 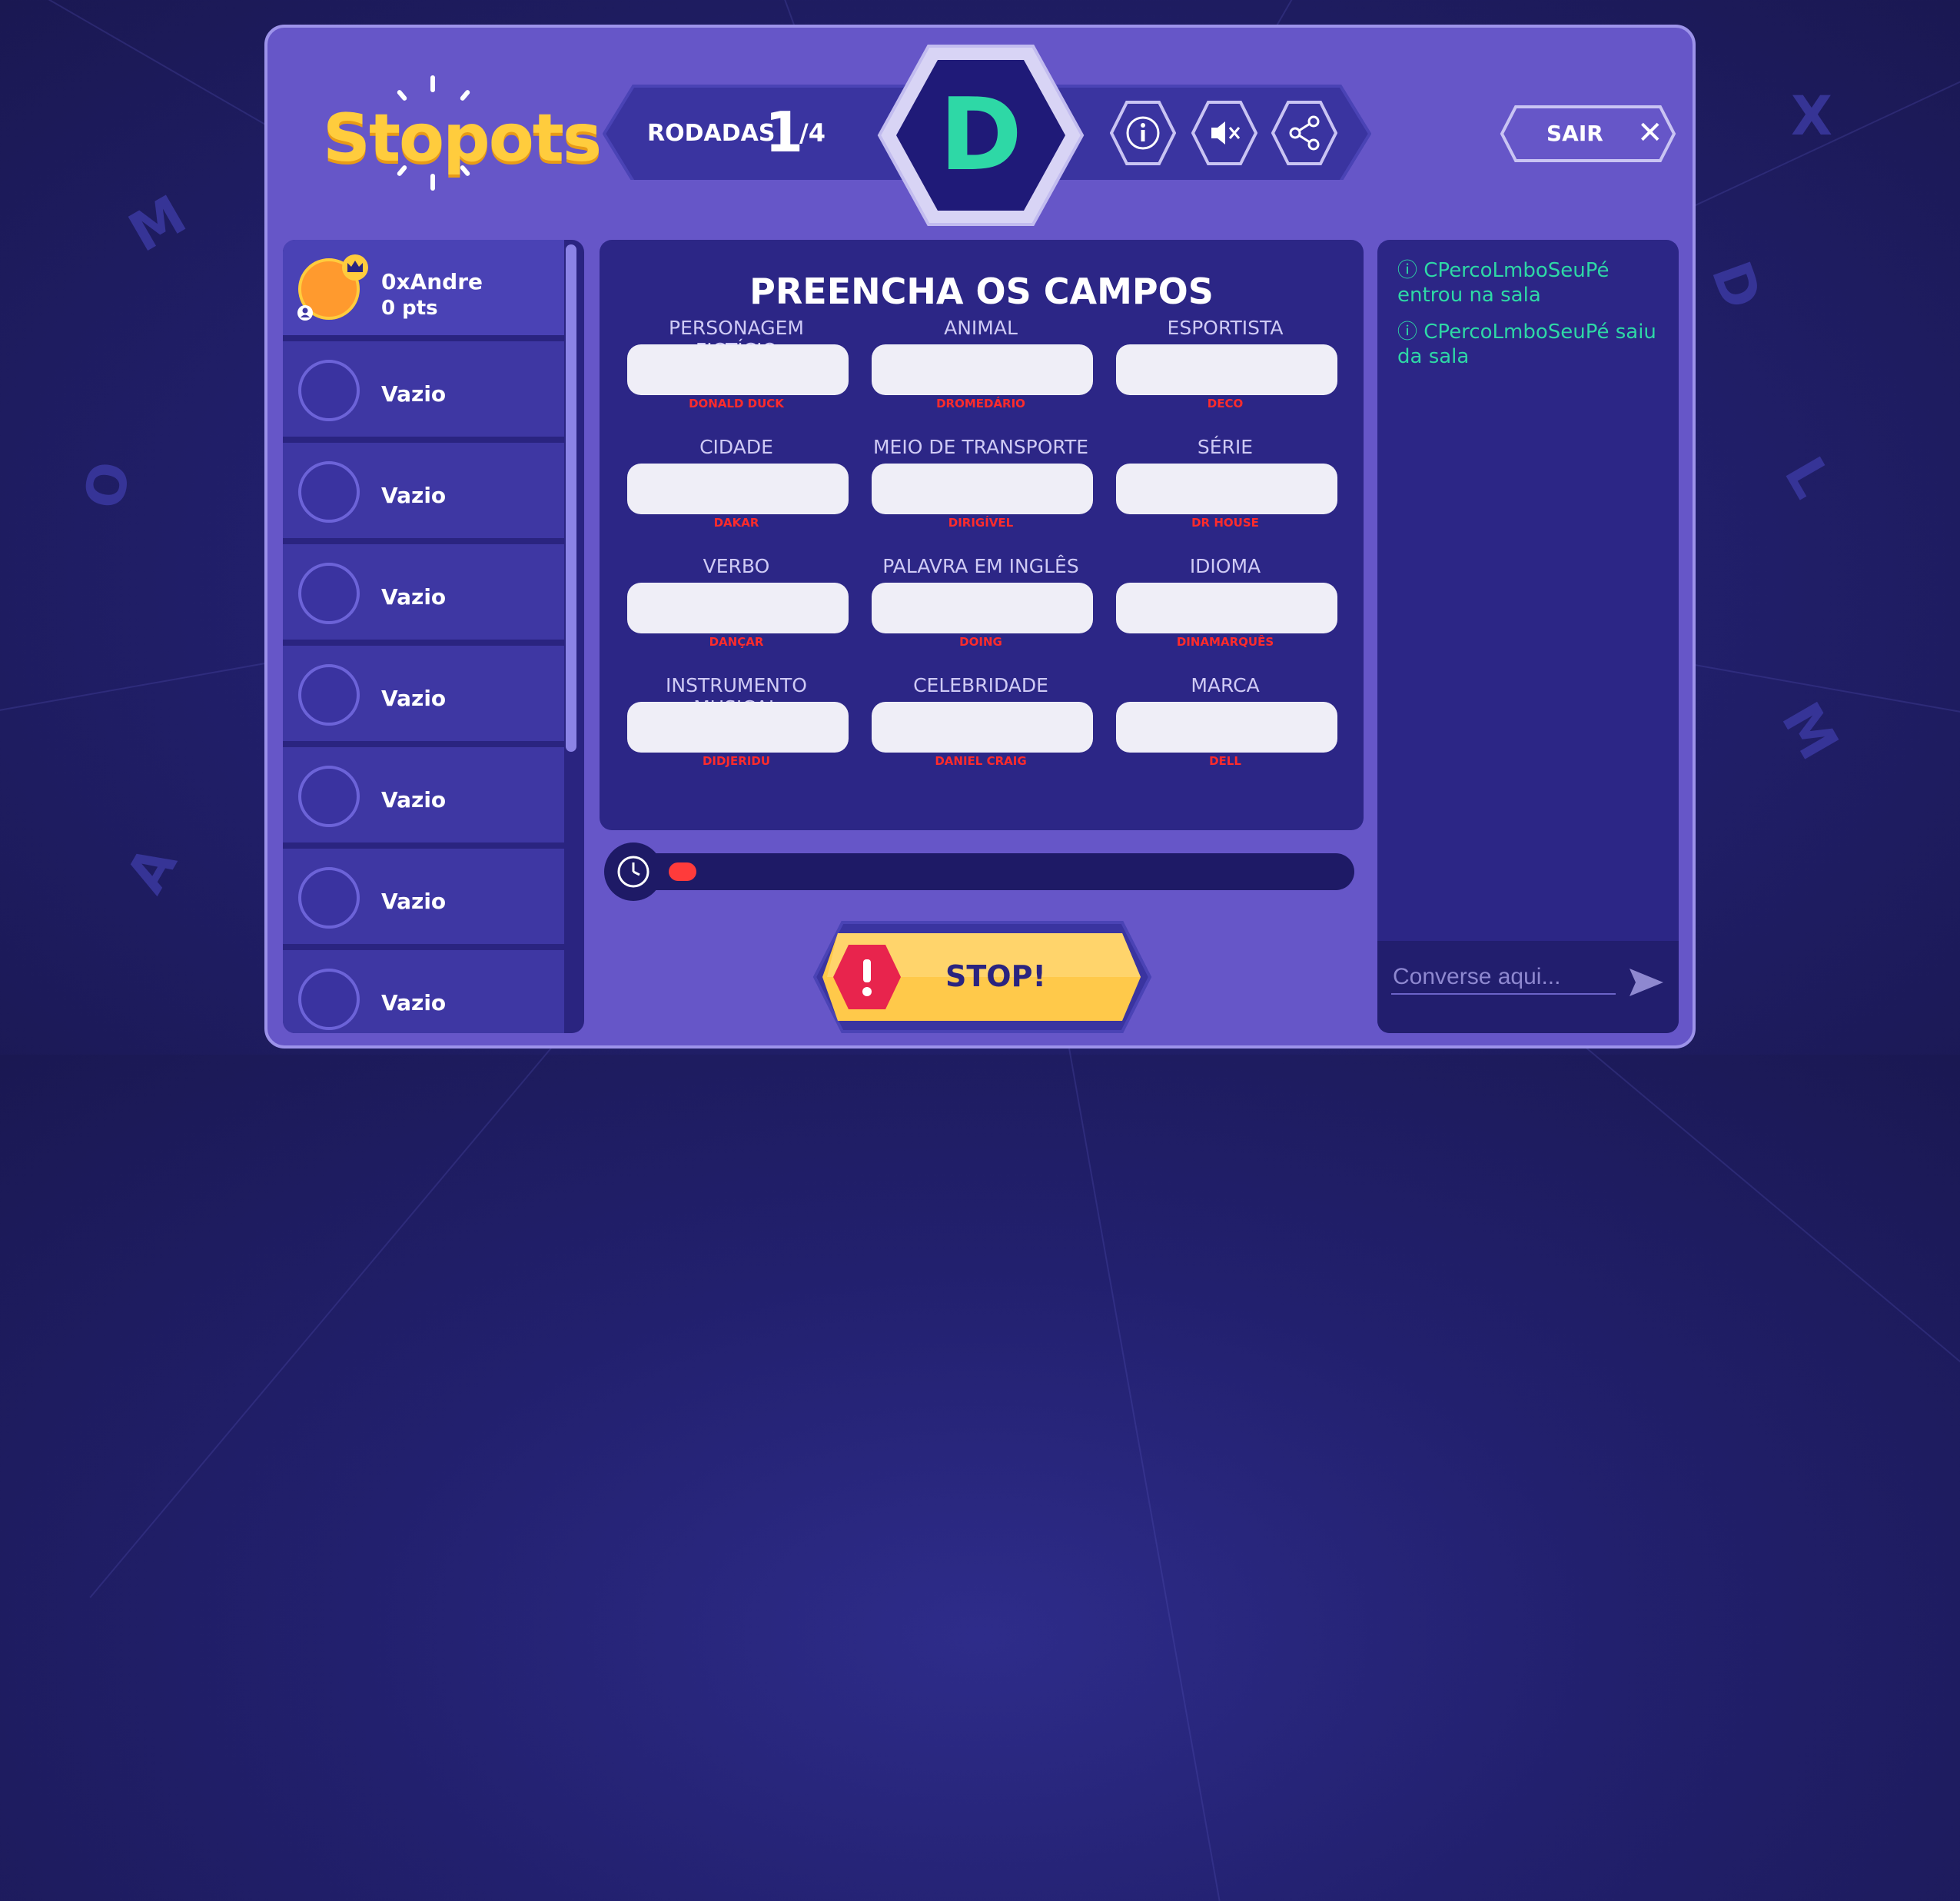 I want to click on form-title: PREENCHA OS CAMPOS, so click(x=981, y=291).